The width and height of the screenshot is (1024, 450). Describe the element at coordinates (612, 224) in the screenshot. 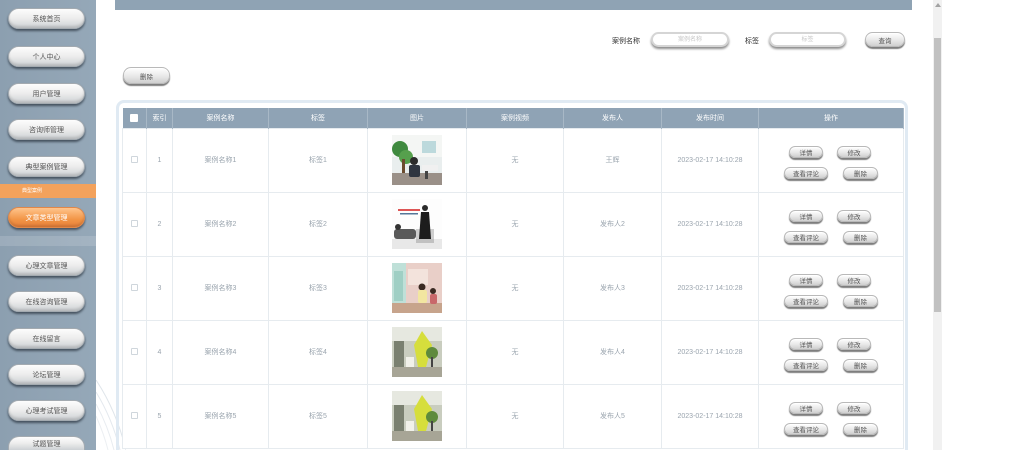

I see `publisher-cell: 发布人2` at that location.